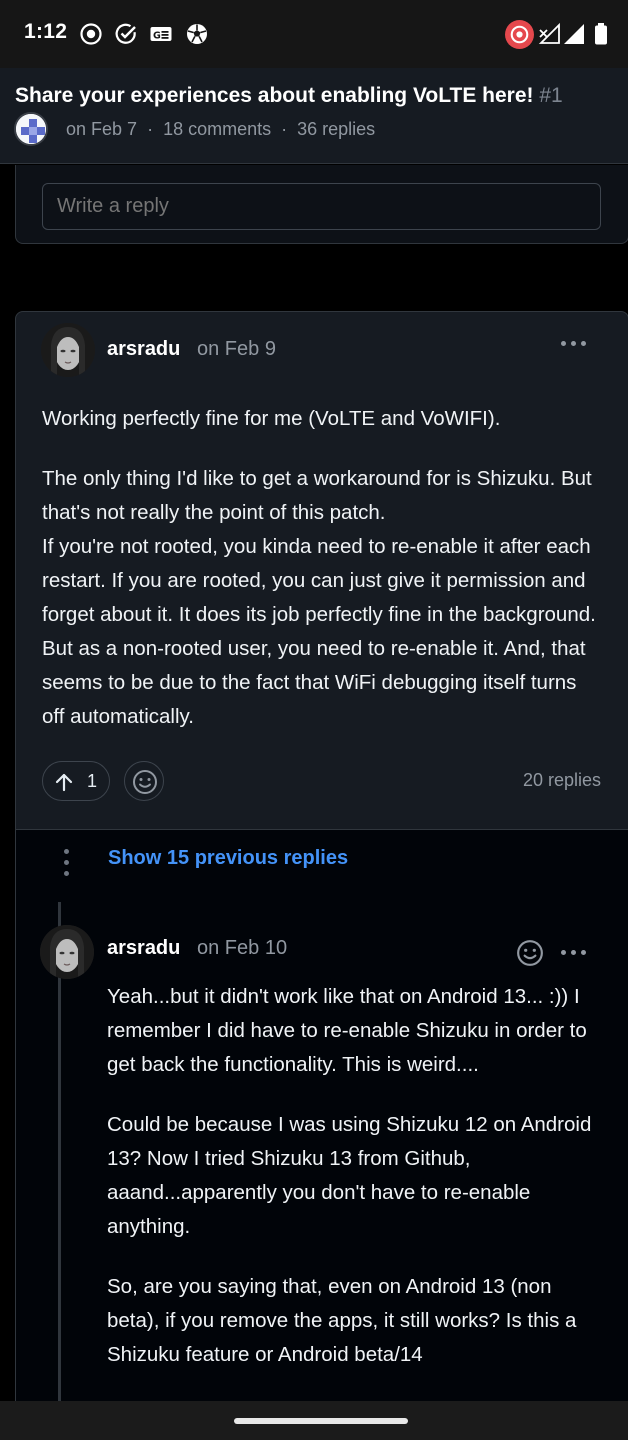 The width and height of the screenshot is (628, 1440). I want to click on signal-no-data-icon, so click(549, 33).